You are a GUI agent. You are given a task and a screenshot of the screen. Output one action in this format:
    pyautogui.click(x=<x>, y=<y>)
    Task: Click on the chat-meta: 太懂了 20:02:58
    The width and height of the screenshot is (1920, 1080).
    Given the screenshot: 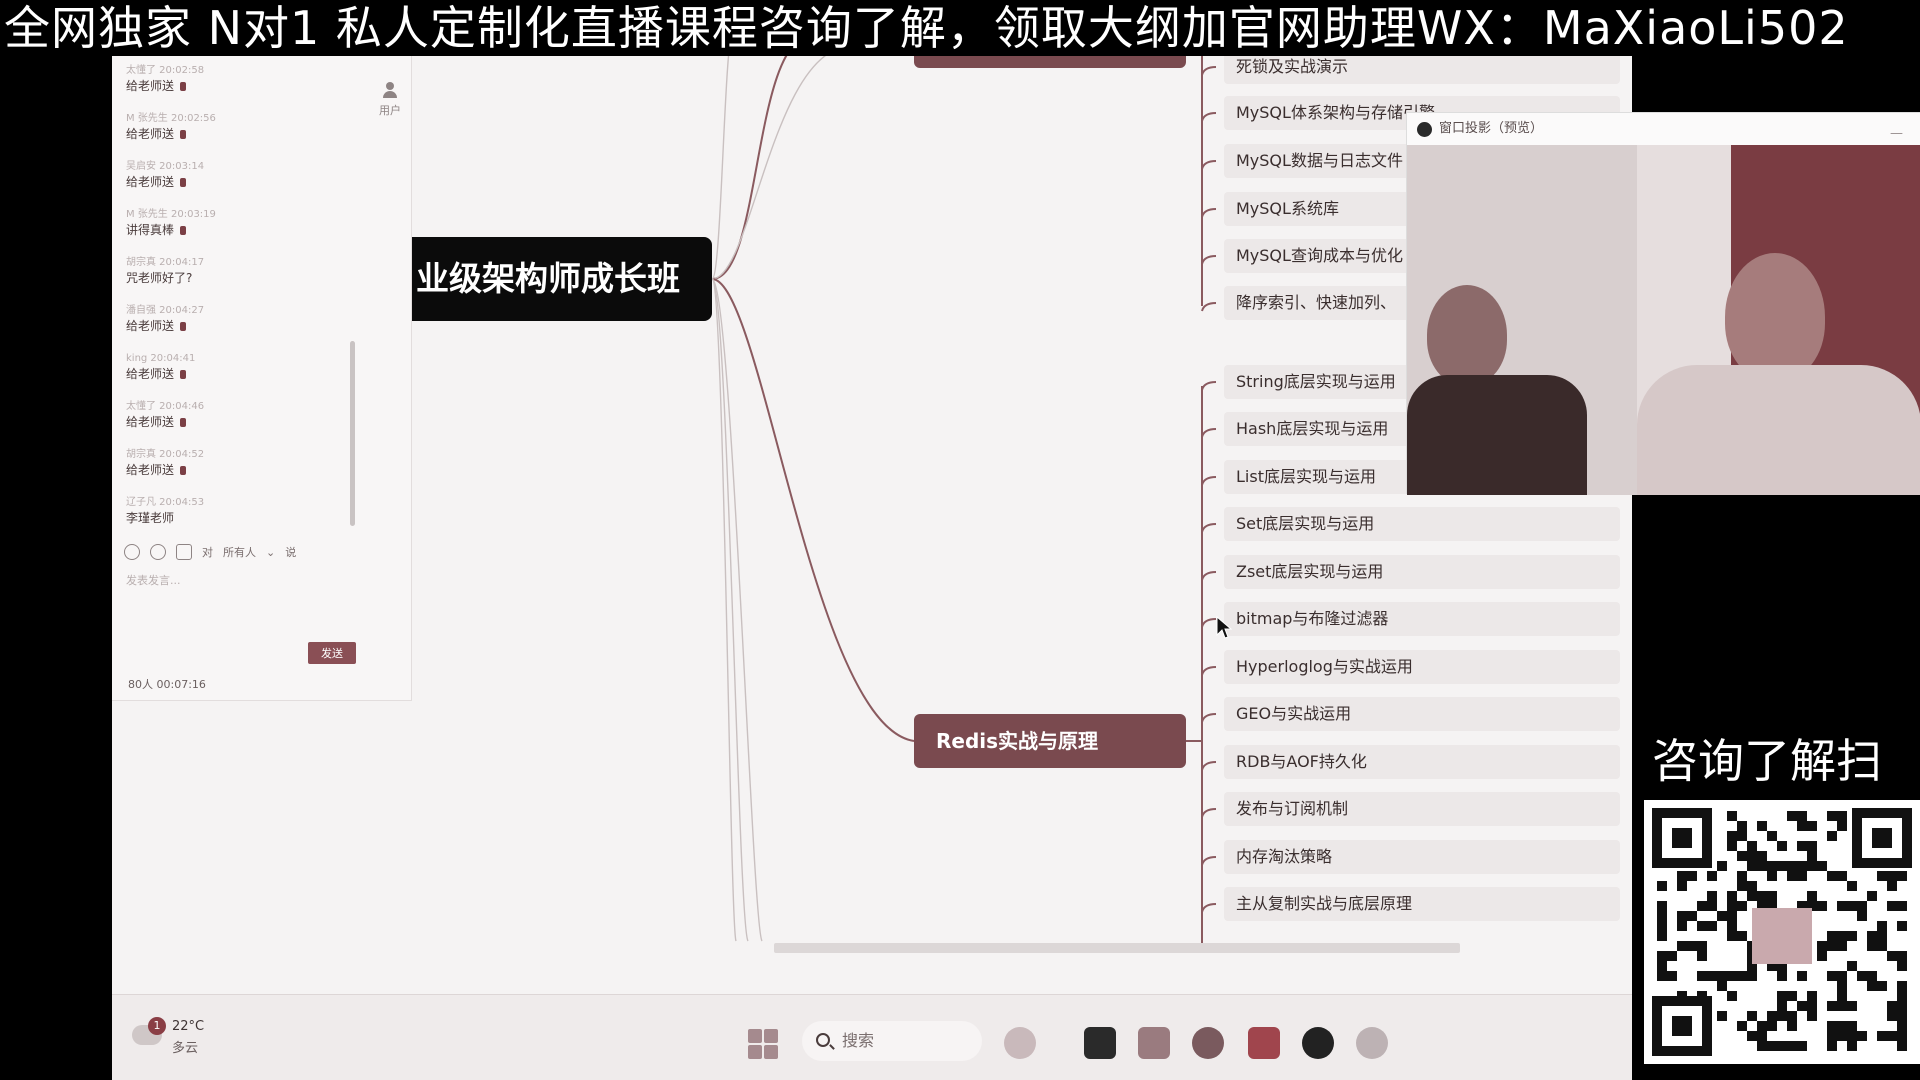 What is the action you would take?
    pyautogui.click(x=165, y=70)
    